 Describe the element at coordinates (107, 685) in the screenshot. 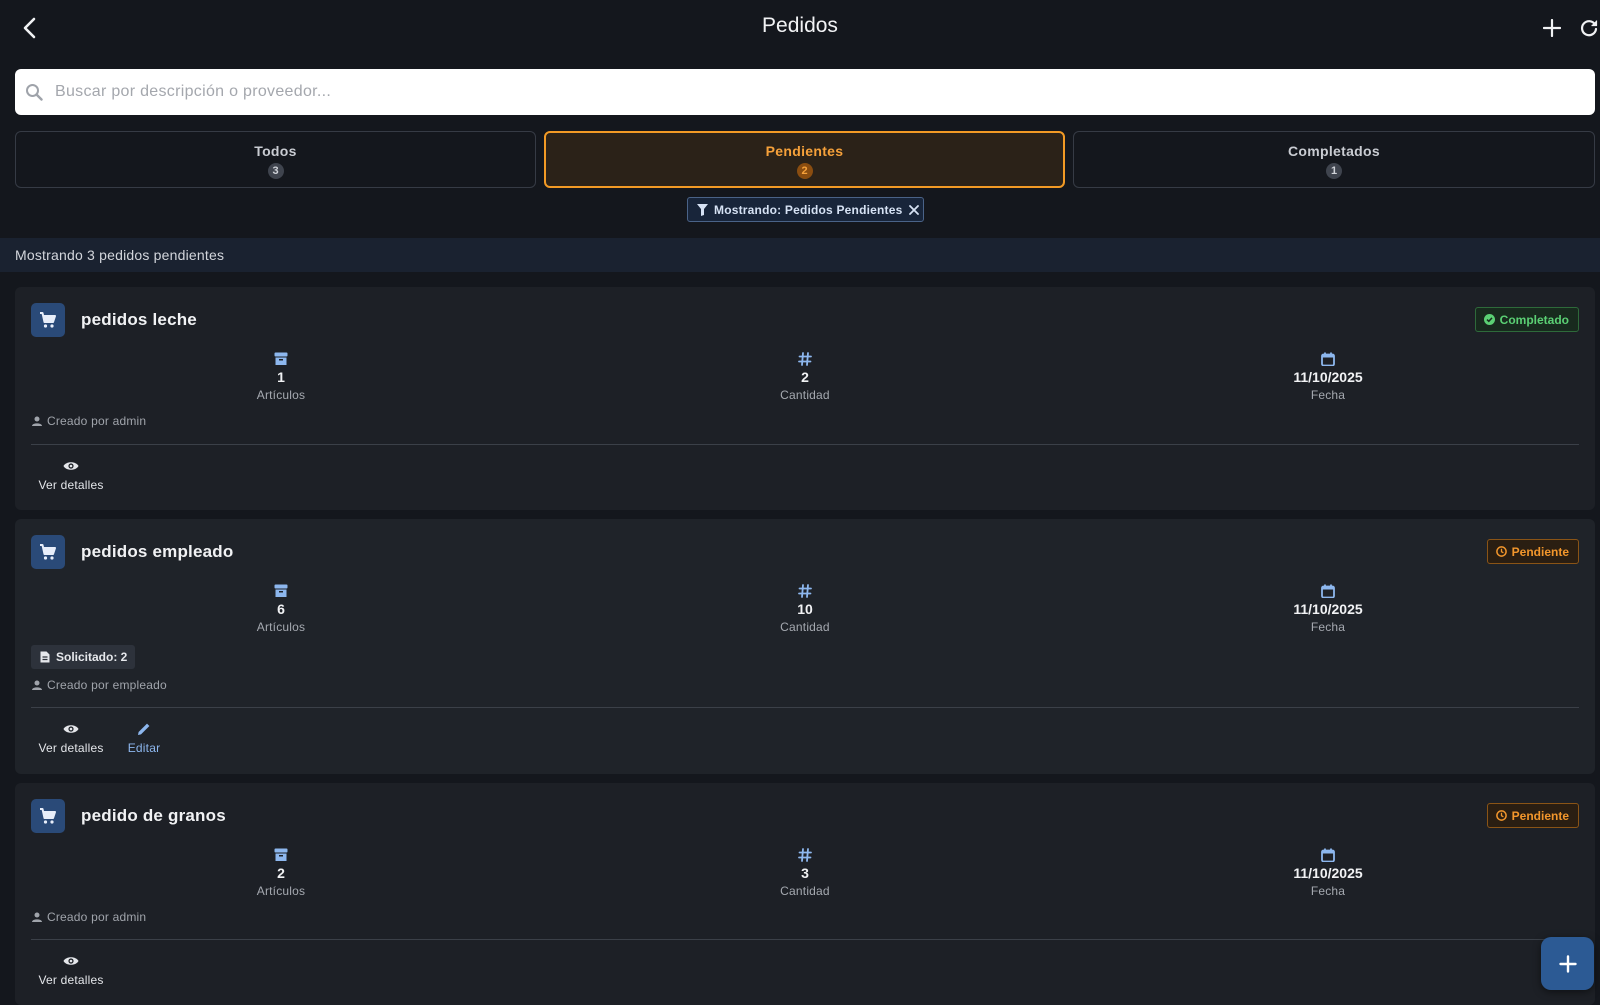

I see `creator-label: Creado por empleado` at that location.